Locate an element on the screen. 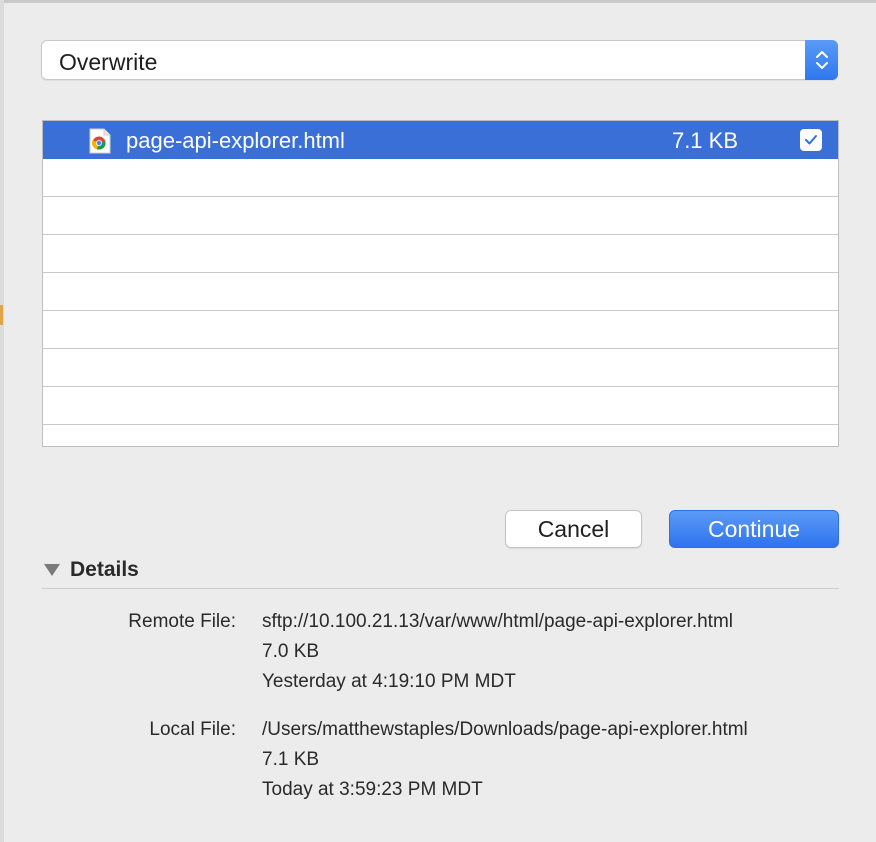  local-file-label: Local File: is located at coordinates (192, 729).